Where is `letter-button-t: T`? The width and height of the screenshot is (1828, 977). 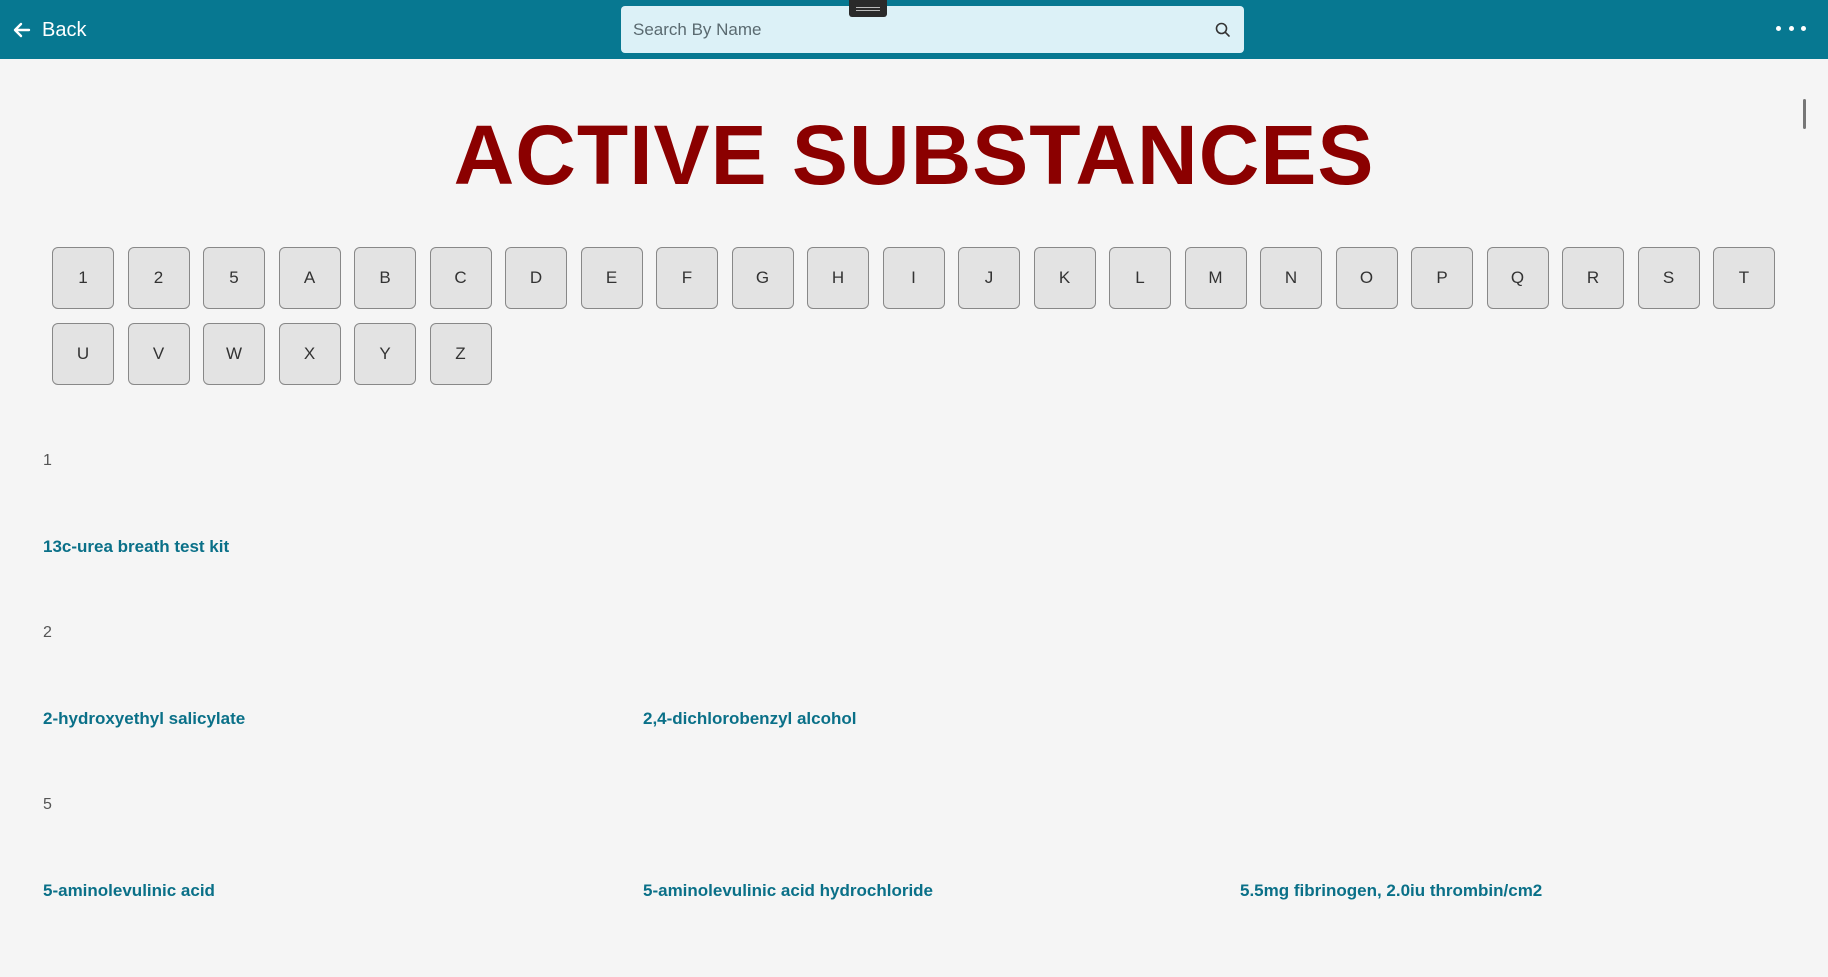
letter-button-t: T is located at coordinates (1744, 278).